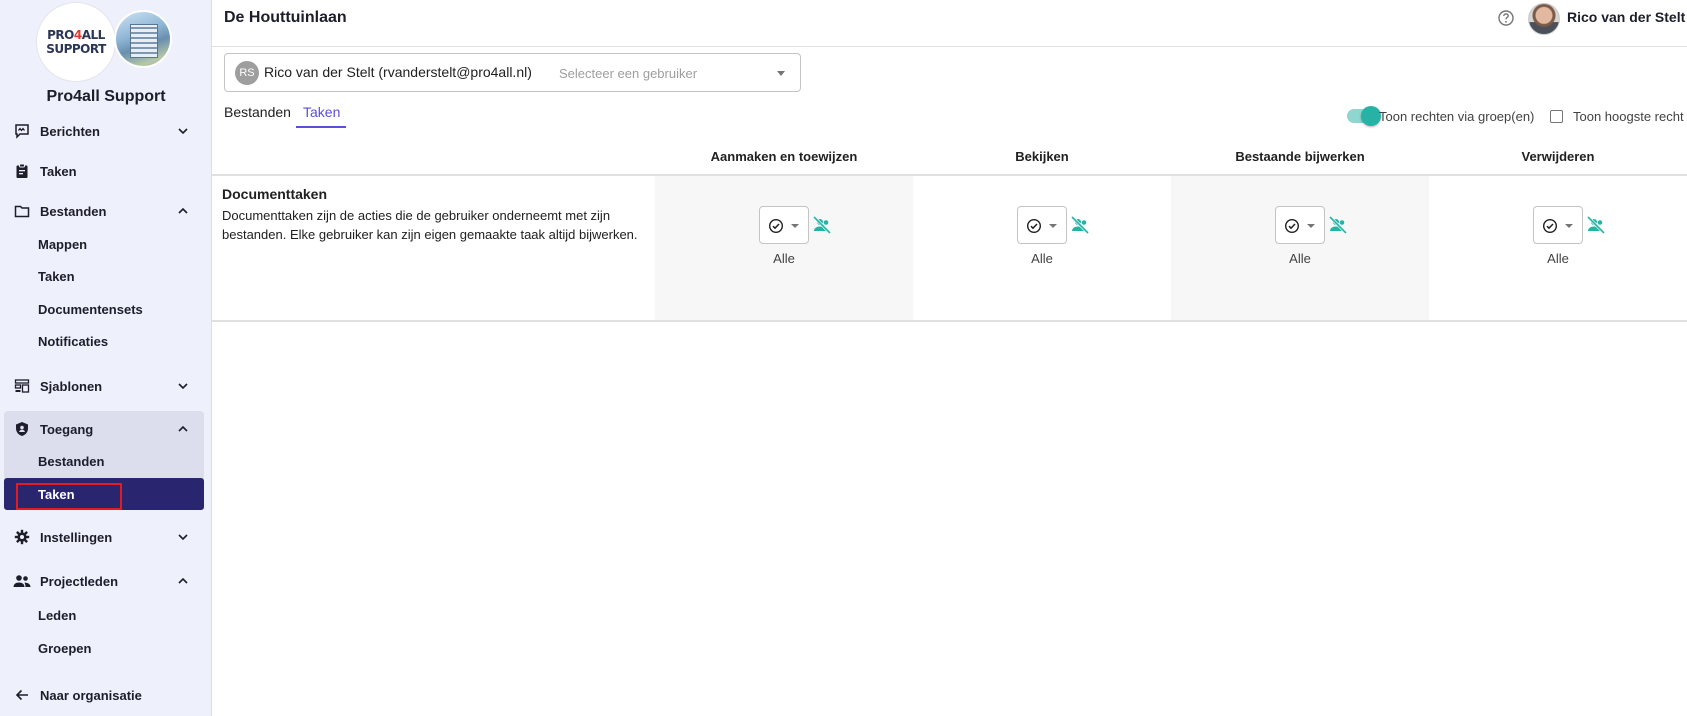 Image resolution: width=1687 pixels, height=716 pixels. Describe the element at coordinates (1042, 156) in the screenshot. I see `column-header-bekijken: Bekijken` at that location.